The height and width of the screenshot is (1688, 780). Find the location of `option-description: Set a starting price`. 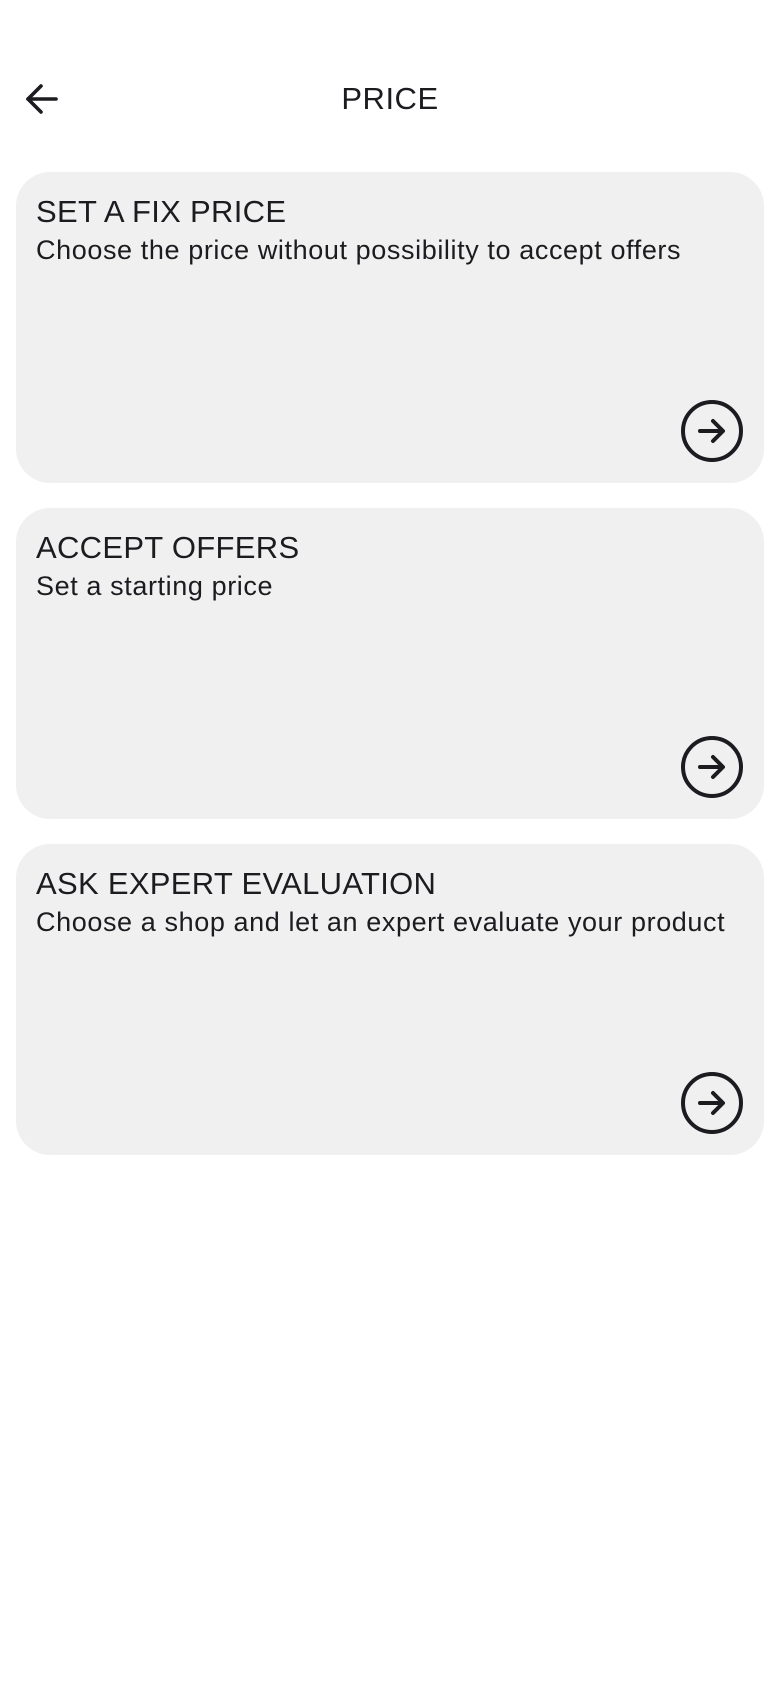

option-description: Set a starting price is located at coordinates (155, 586).